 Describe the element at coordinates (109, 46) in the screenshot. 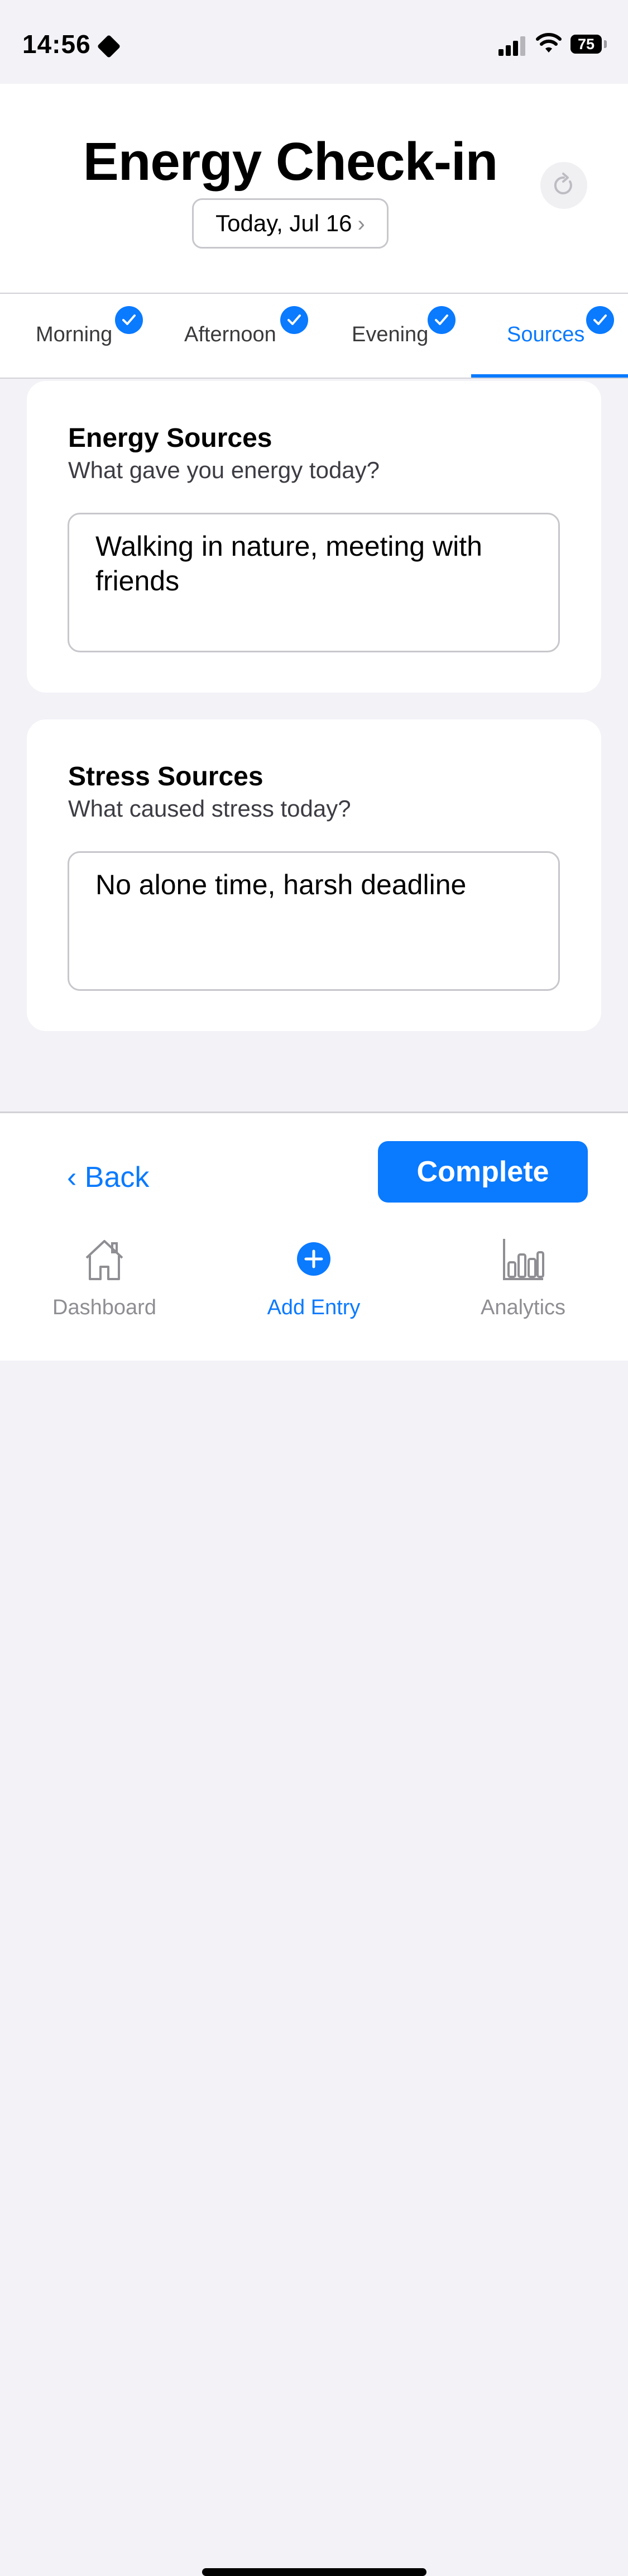

I see `location-indicator-icon` at that location.